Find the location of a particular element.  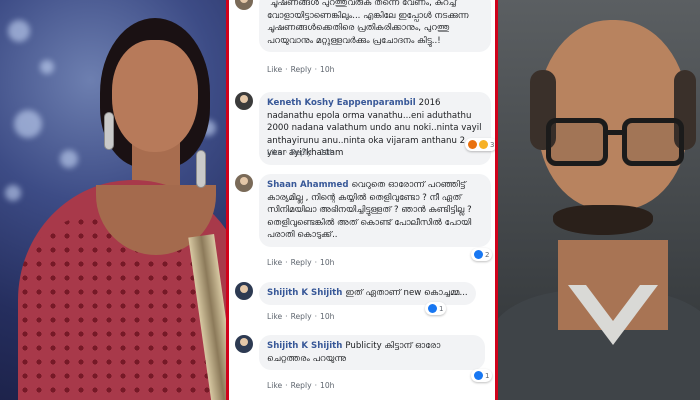

reaction-count: 3 is located at coordinates (492, 144).